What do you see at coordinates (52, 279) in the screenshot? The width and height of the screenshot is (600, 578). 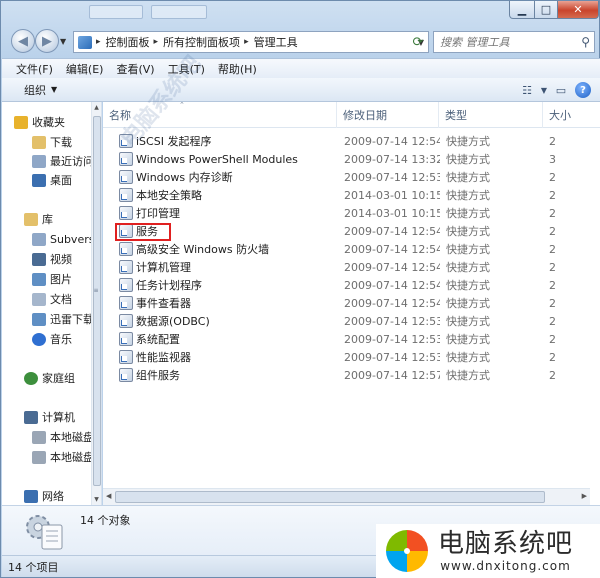 I see `sidebar-item-pictures: 图片` at bounding box center [52, 279].